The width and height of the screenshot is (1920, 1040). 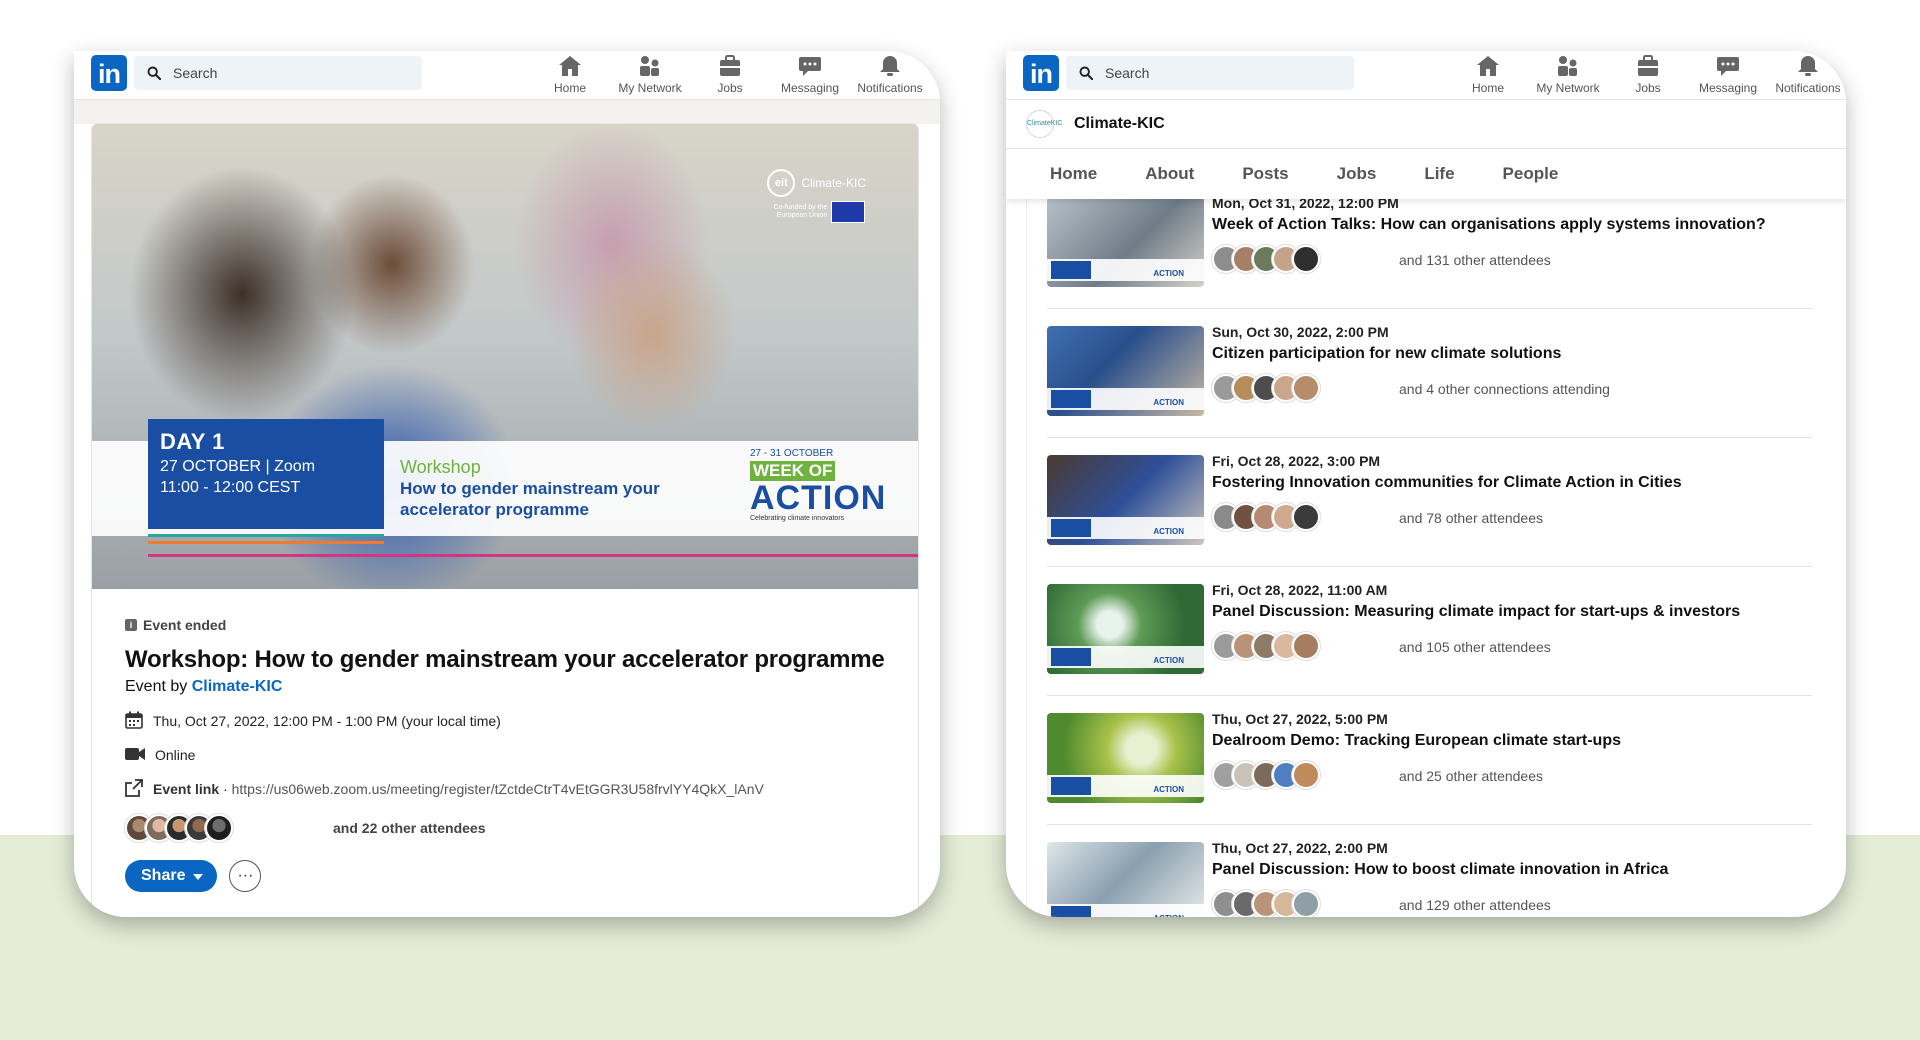 I want to click on day-date: 27 OCTOBER | Zoom, so click(x=238, y=466).